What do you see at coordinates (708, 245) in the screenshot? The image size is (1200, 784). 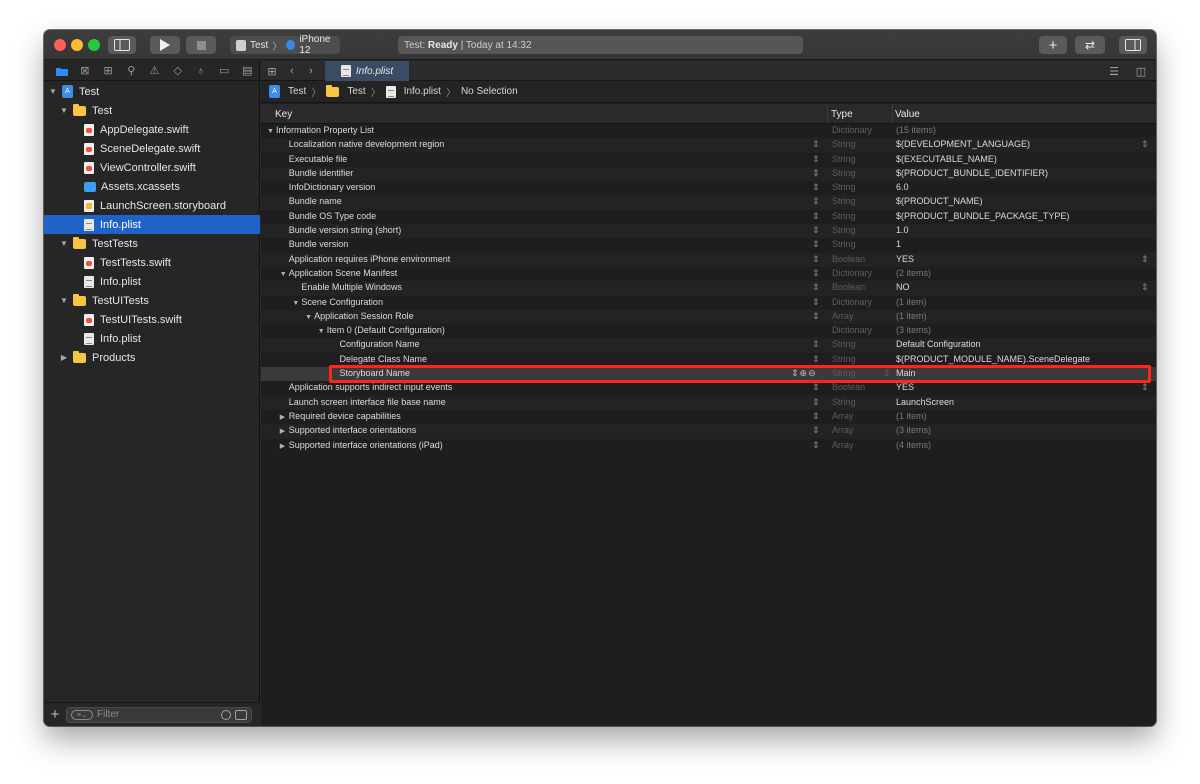 I see `plist-row: Bundle version ⇕ String 1` at bounding box center [708, 245].